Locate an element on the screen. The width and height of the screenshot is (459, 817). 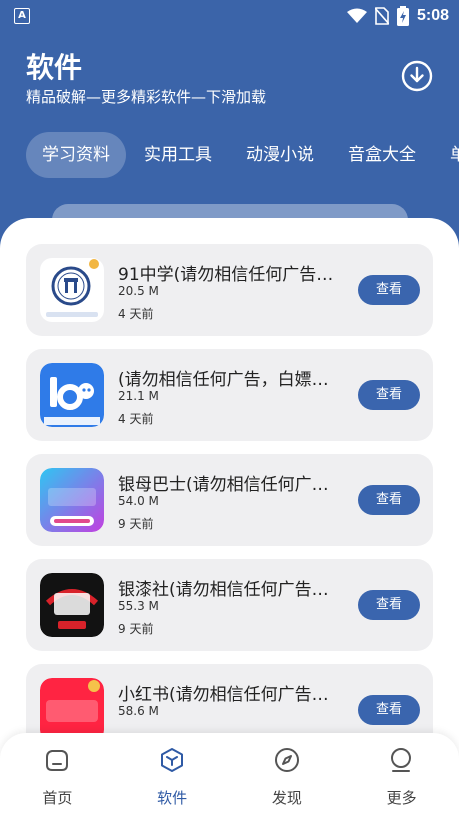
nav-label: 发现 is located at coordinates (286, 798).